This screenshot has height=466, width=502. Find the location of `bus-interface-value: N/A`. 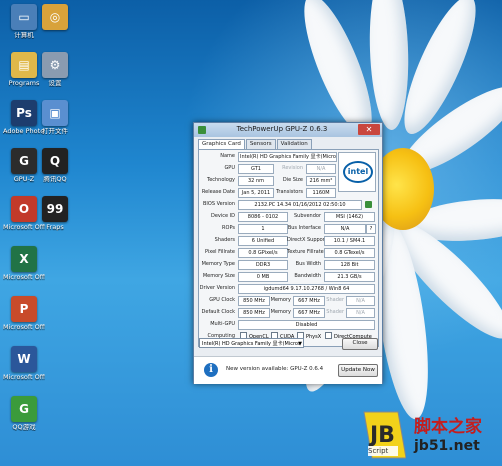

bus-interface-value: N/A is located at coordinates (345, 229).